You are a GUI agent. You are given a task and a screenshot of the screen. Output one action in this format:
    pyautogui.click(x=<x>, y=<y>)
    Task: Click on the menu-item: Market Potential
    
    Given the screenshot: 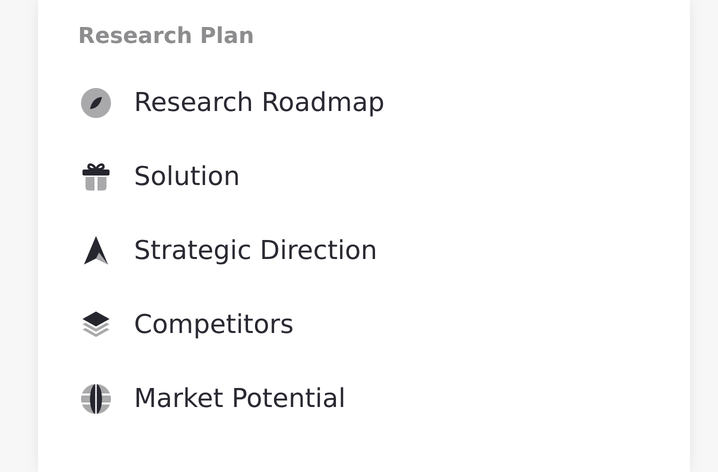 What is the action you would take?
    pyautogui.click(x=240, y=399)
    